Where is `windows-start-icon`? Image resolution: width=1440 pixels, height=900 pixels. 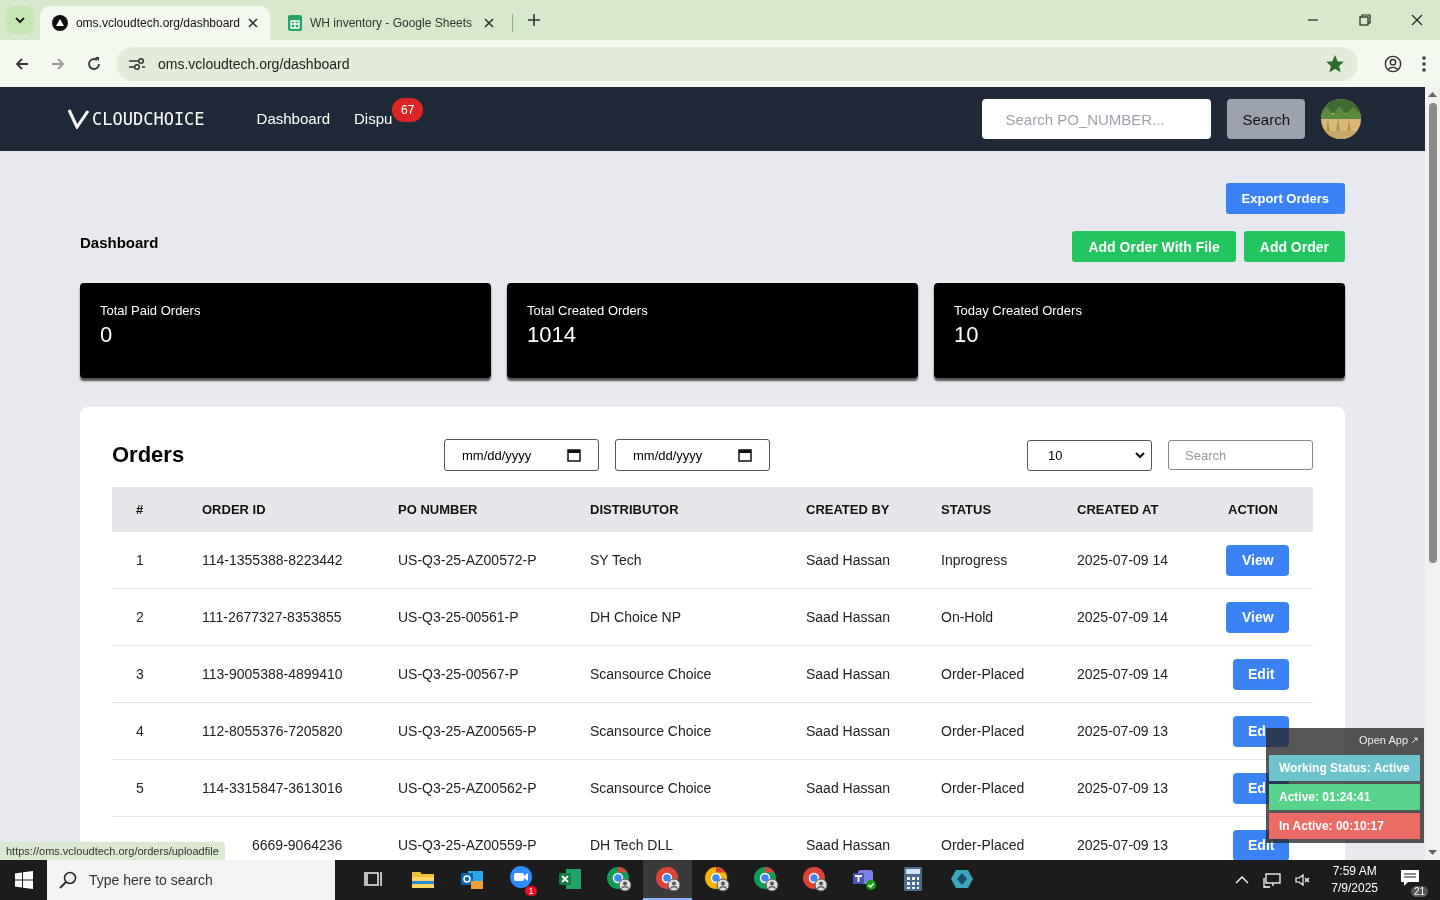 windows-start-icon is located at coordinates (24, 880).